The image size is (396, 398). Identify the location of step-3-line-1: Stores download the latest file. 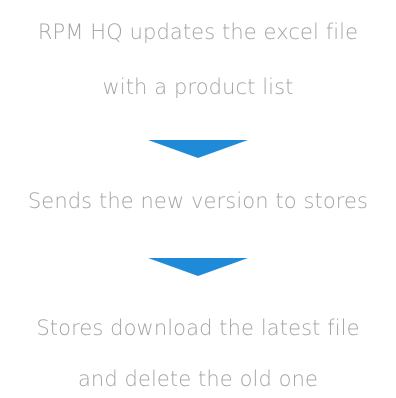
(198, 328).